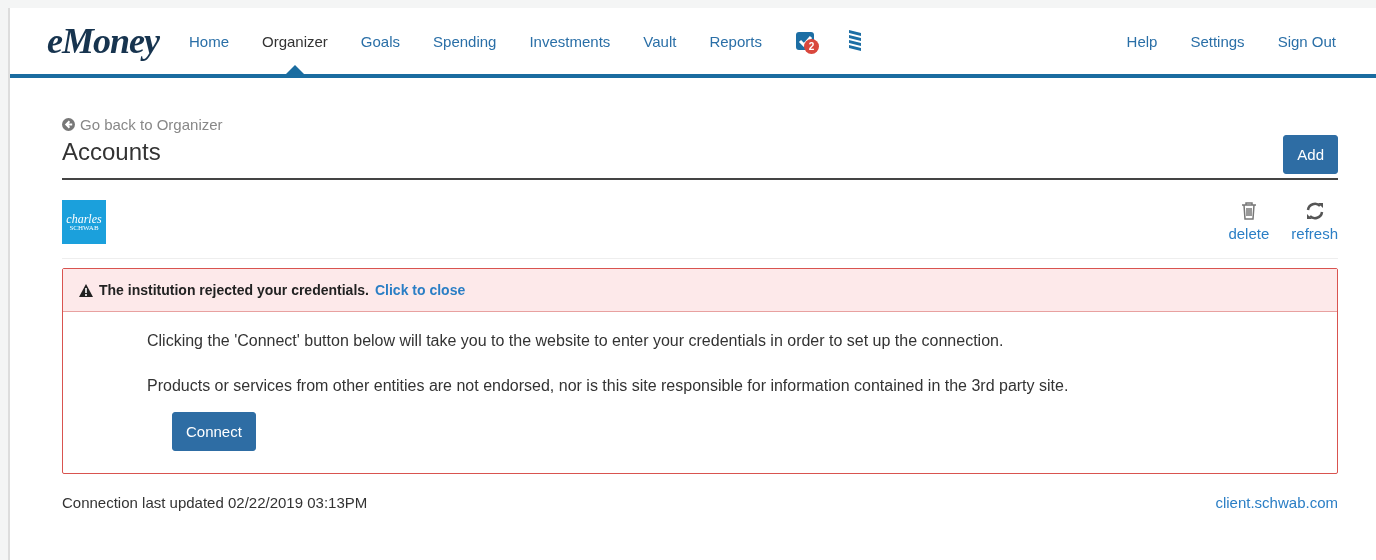 The width and height of the screenshot is (1376, 560). What do you see at coordinates (111, 152) in the screenshot?
I see `page-title: Accounts` at bounding box center [111, 152].